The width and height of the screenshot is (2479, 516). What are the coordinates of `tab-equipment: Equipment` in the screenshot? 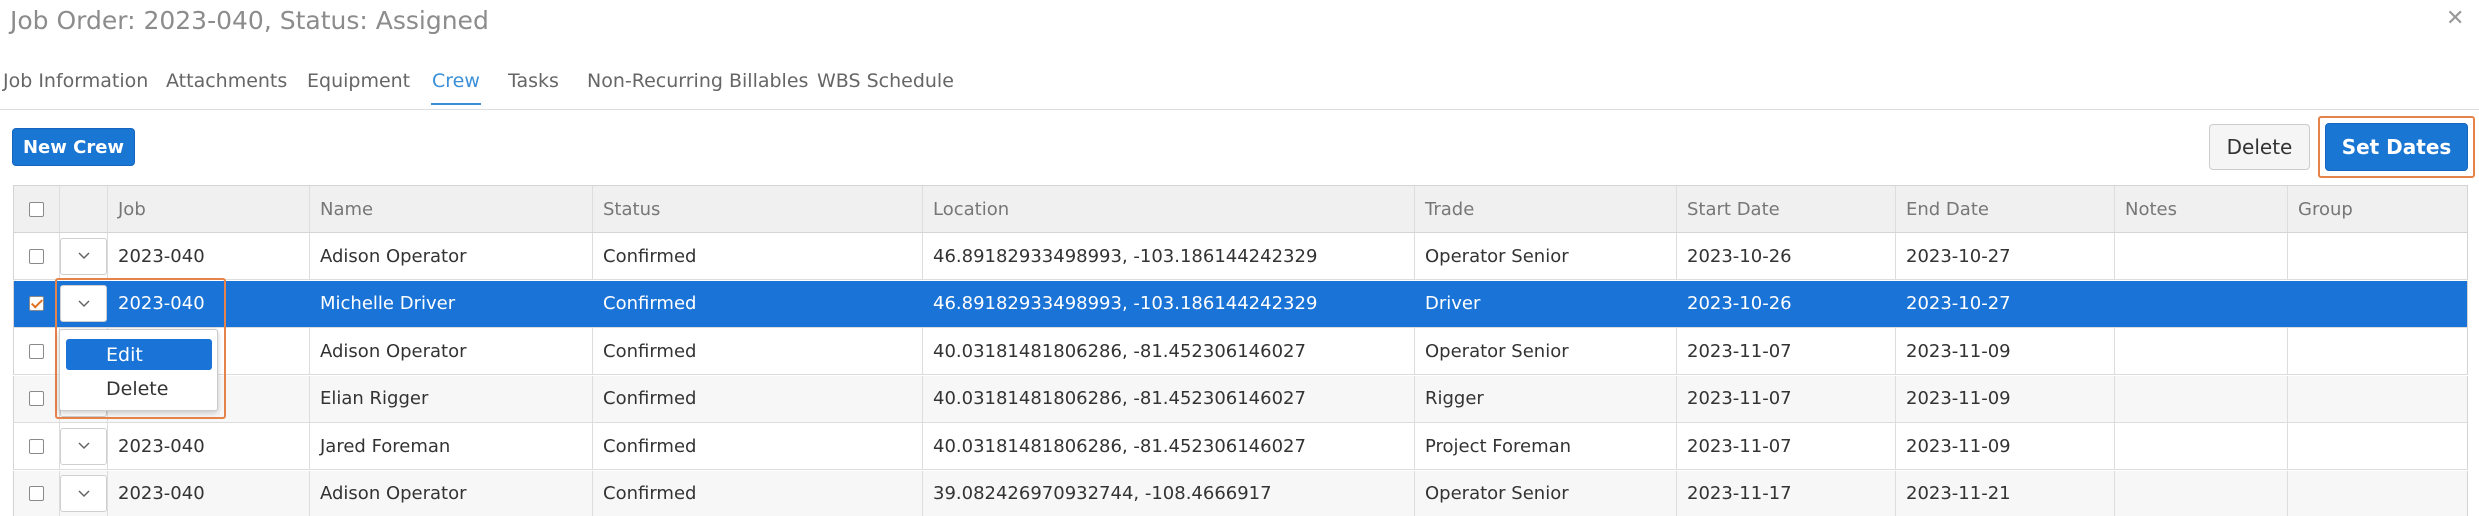 It's located at (358, 81).